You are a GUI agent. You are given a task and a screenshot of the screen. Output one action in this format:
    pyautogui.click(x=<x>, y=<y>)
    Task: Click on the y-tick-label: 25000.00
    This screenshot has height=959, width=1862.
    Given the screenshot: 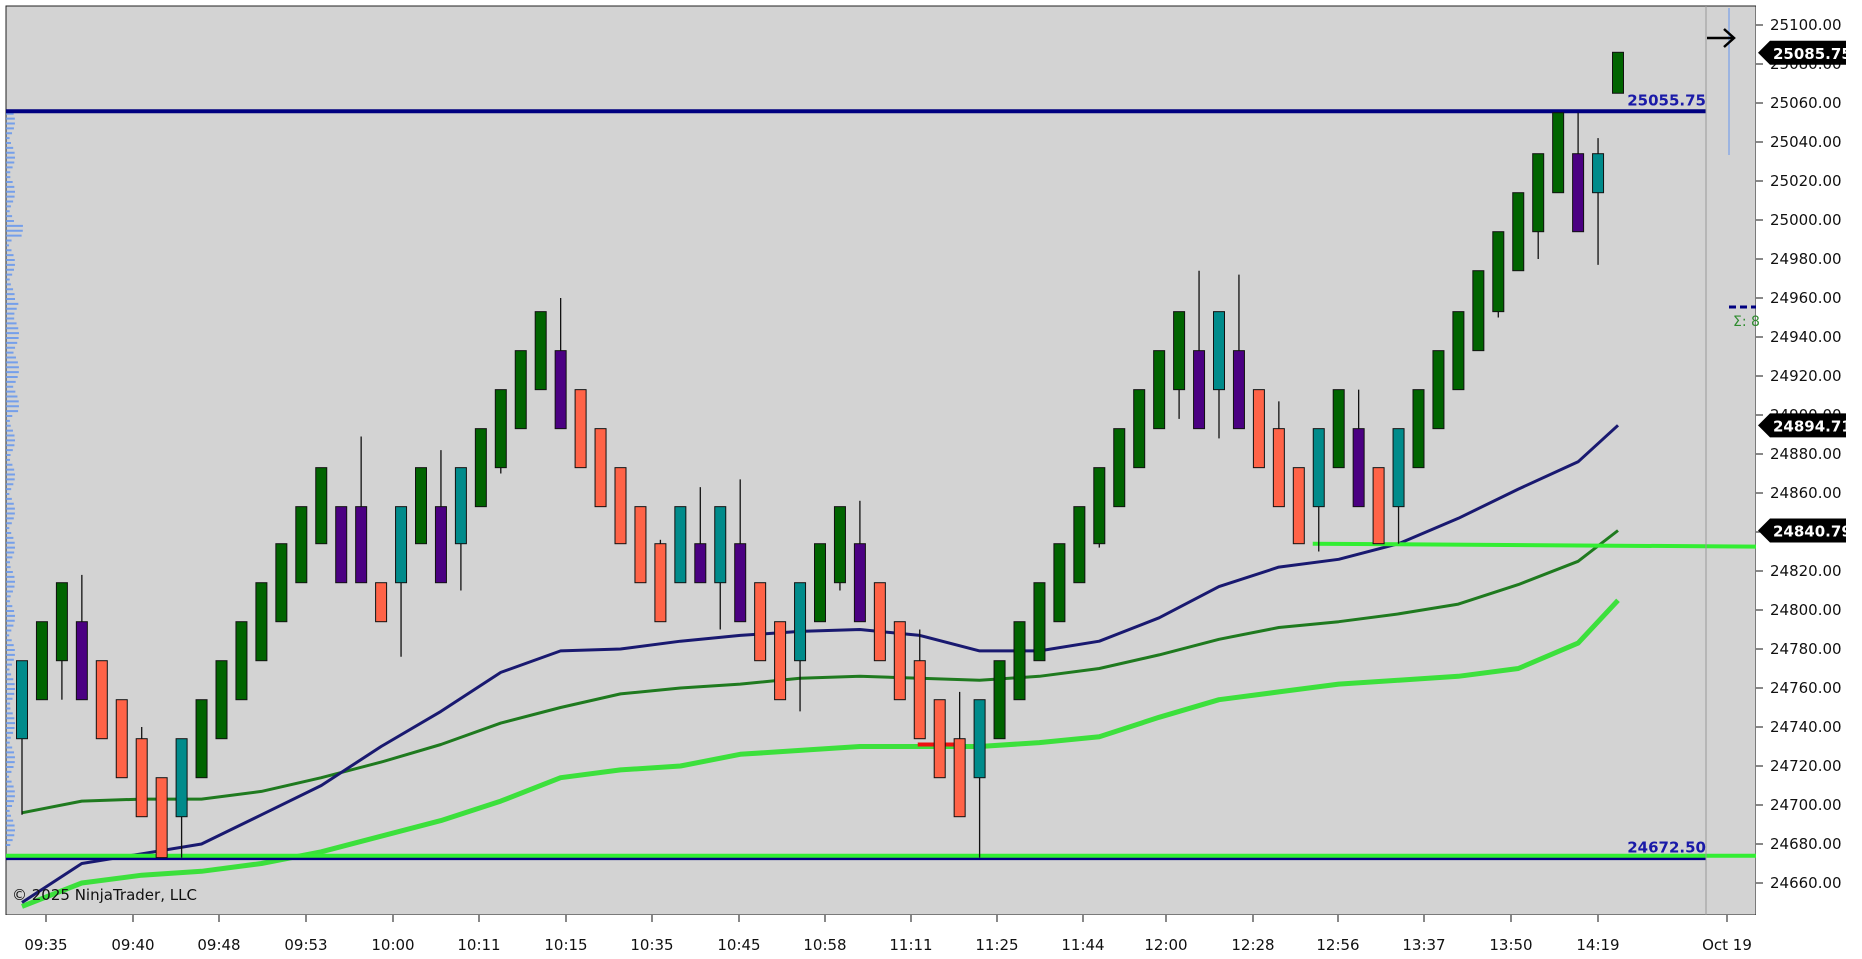 What is the action you would take?
    pyautogui.click(x=1806, y=220)
    